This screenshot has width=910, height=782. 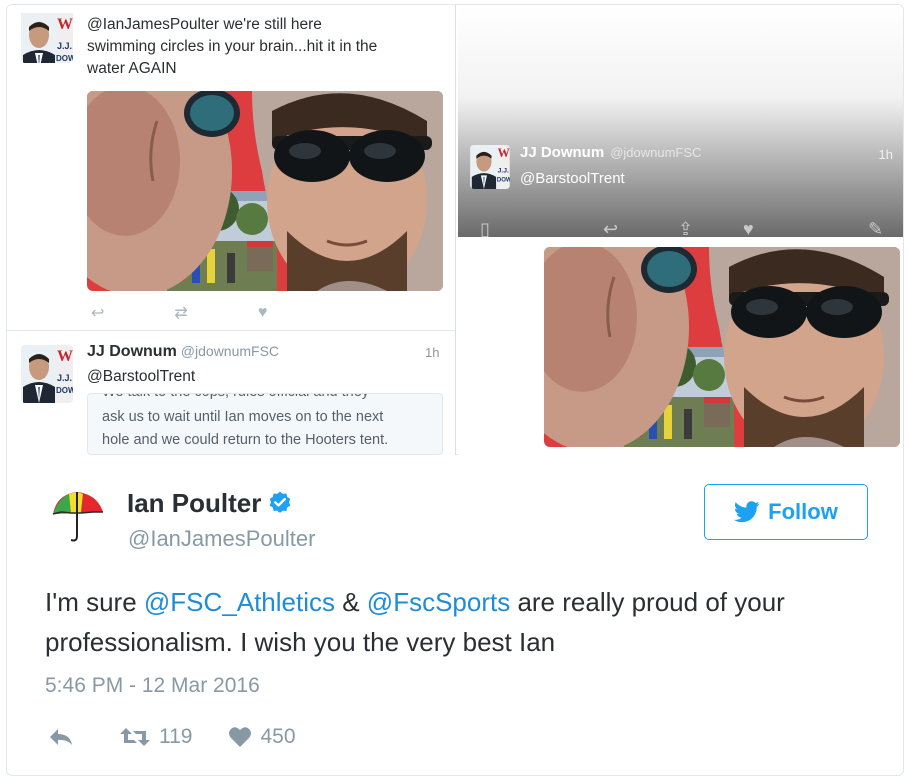 I want to click on retweet-count: 119, so click(x=176, y=736).